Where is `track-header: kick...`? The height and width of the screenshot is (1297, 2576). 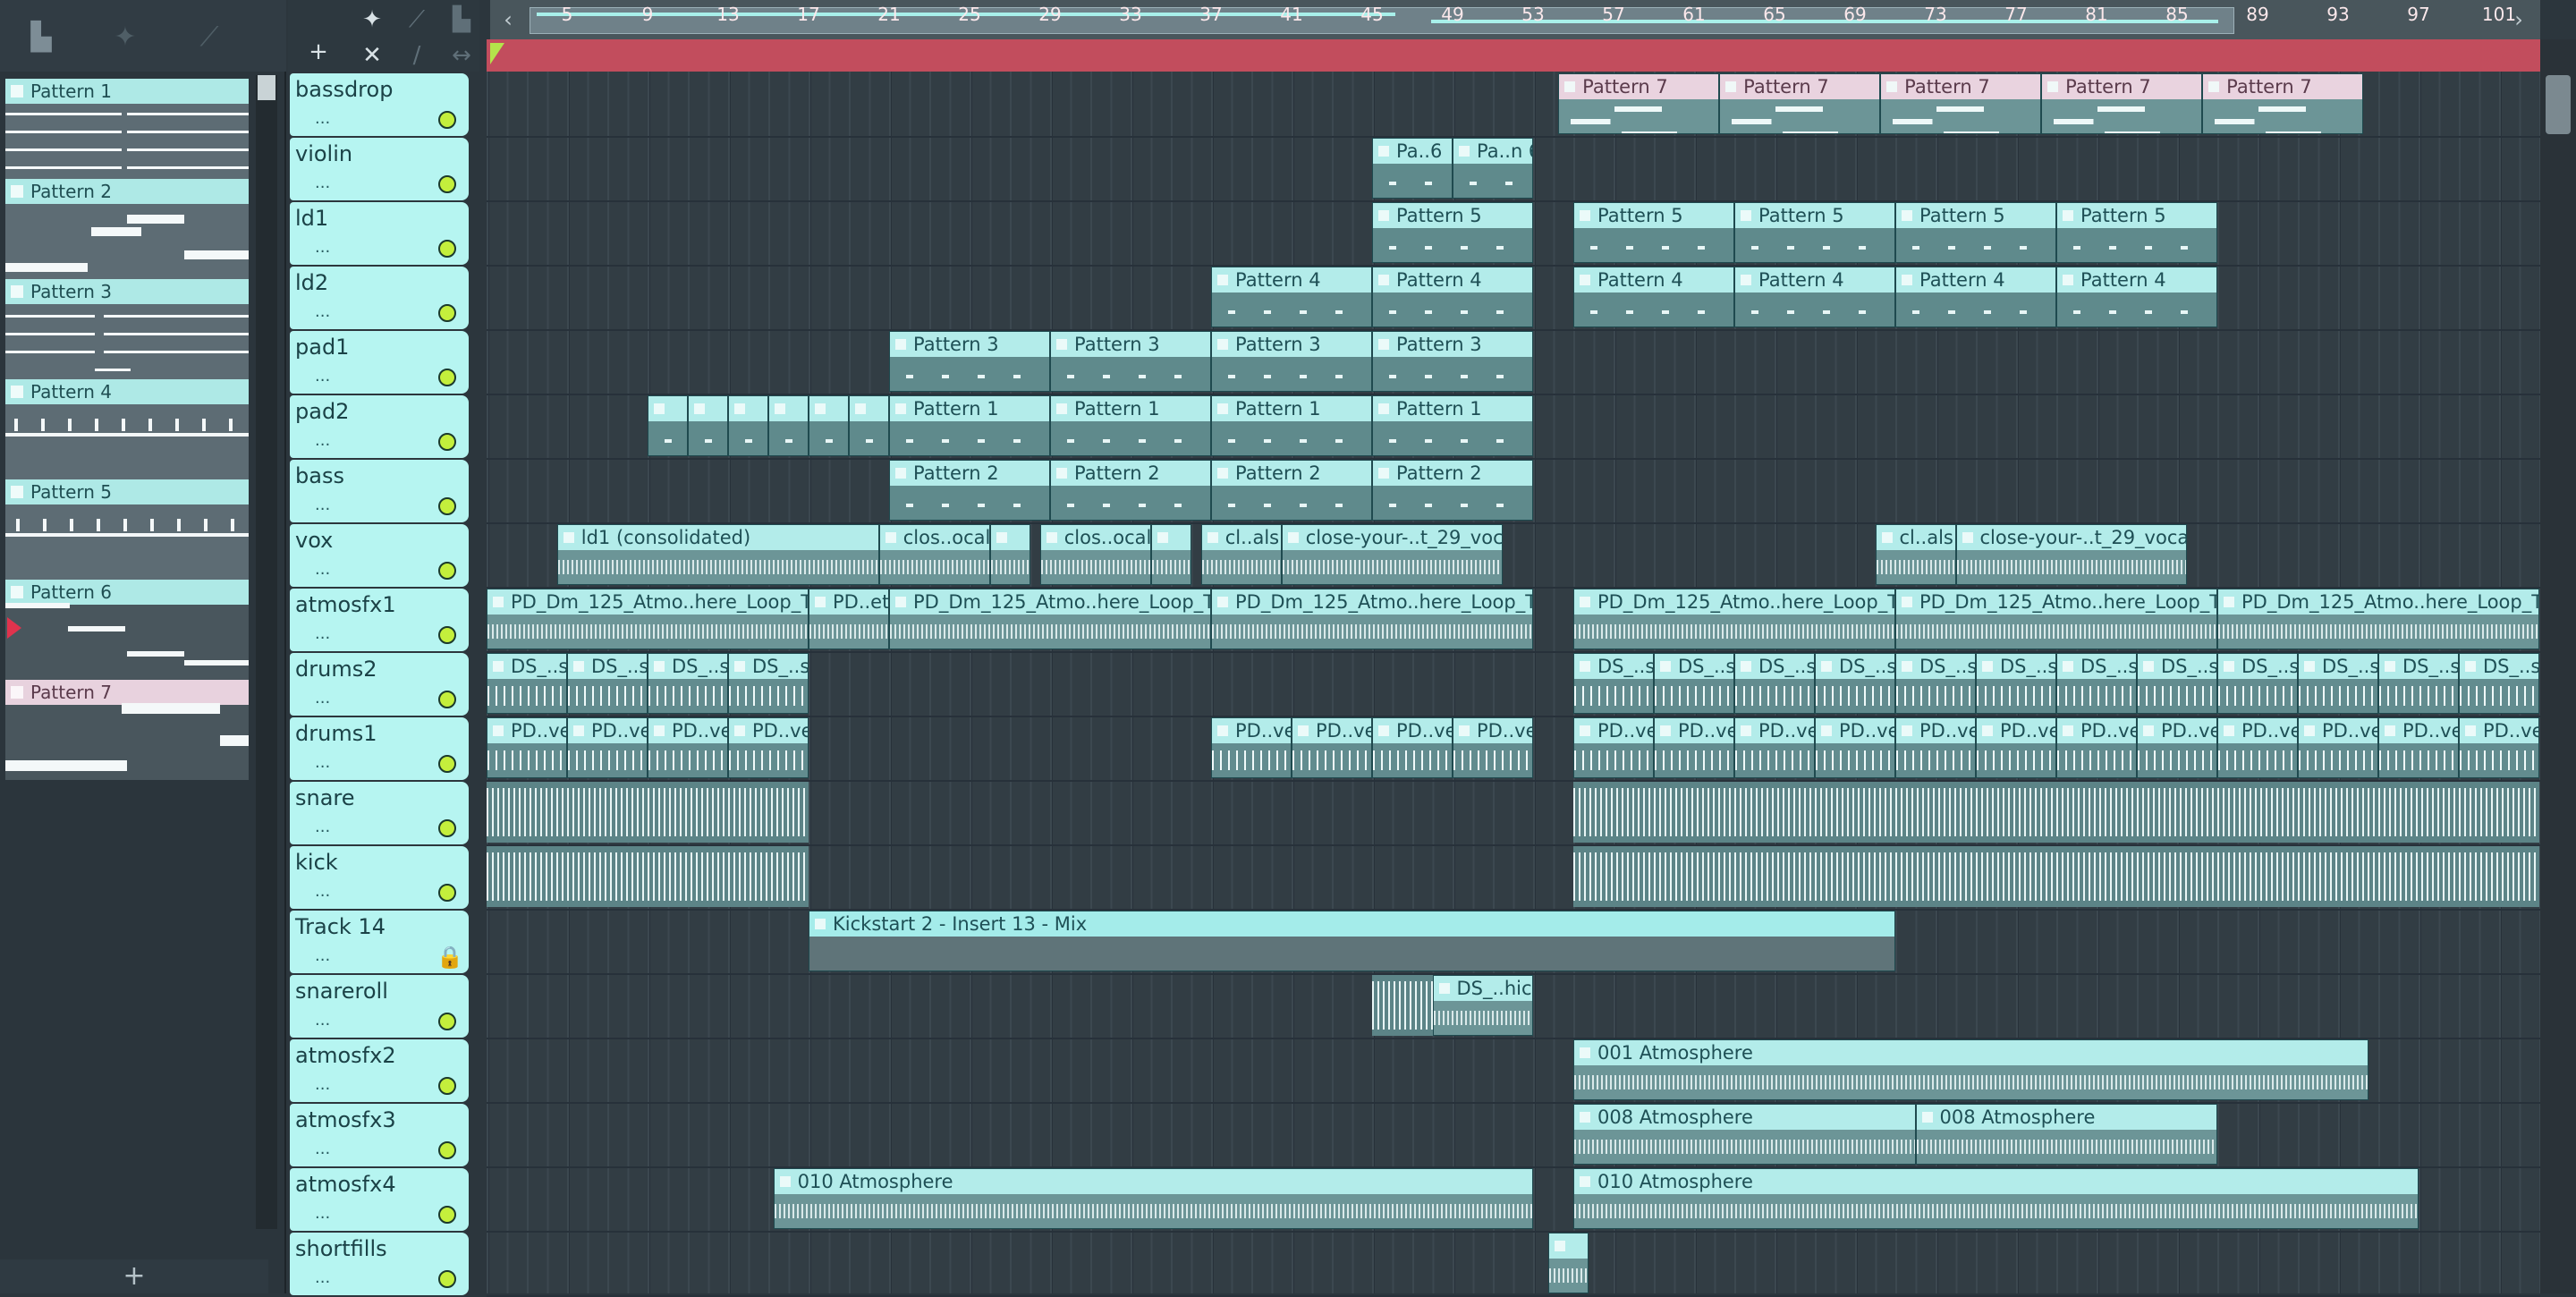 track-header: kick... is located at coordinates (379, 877).